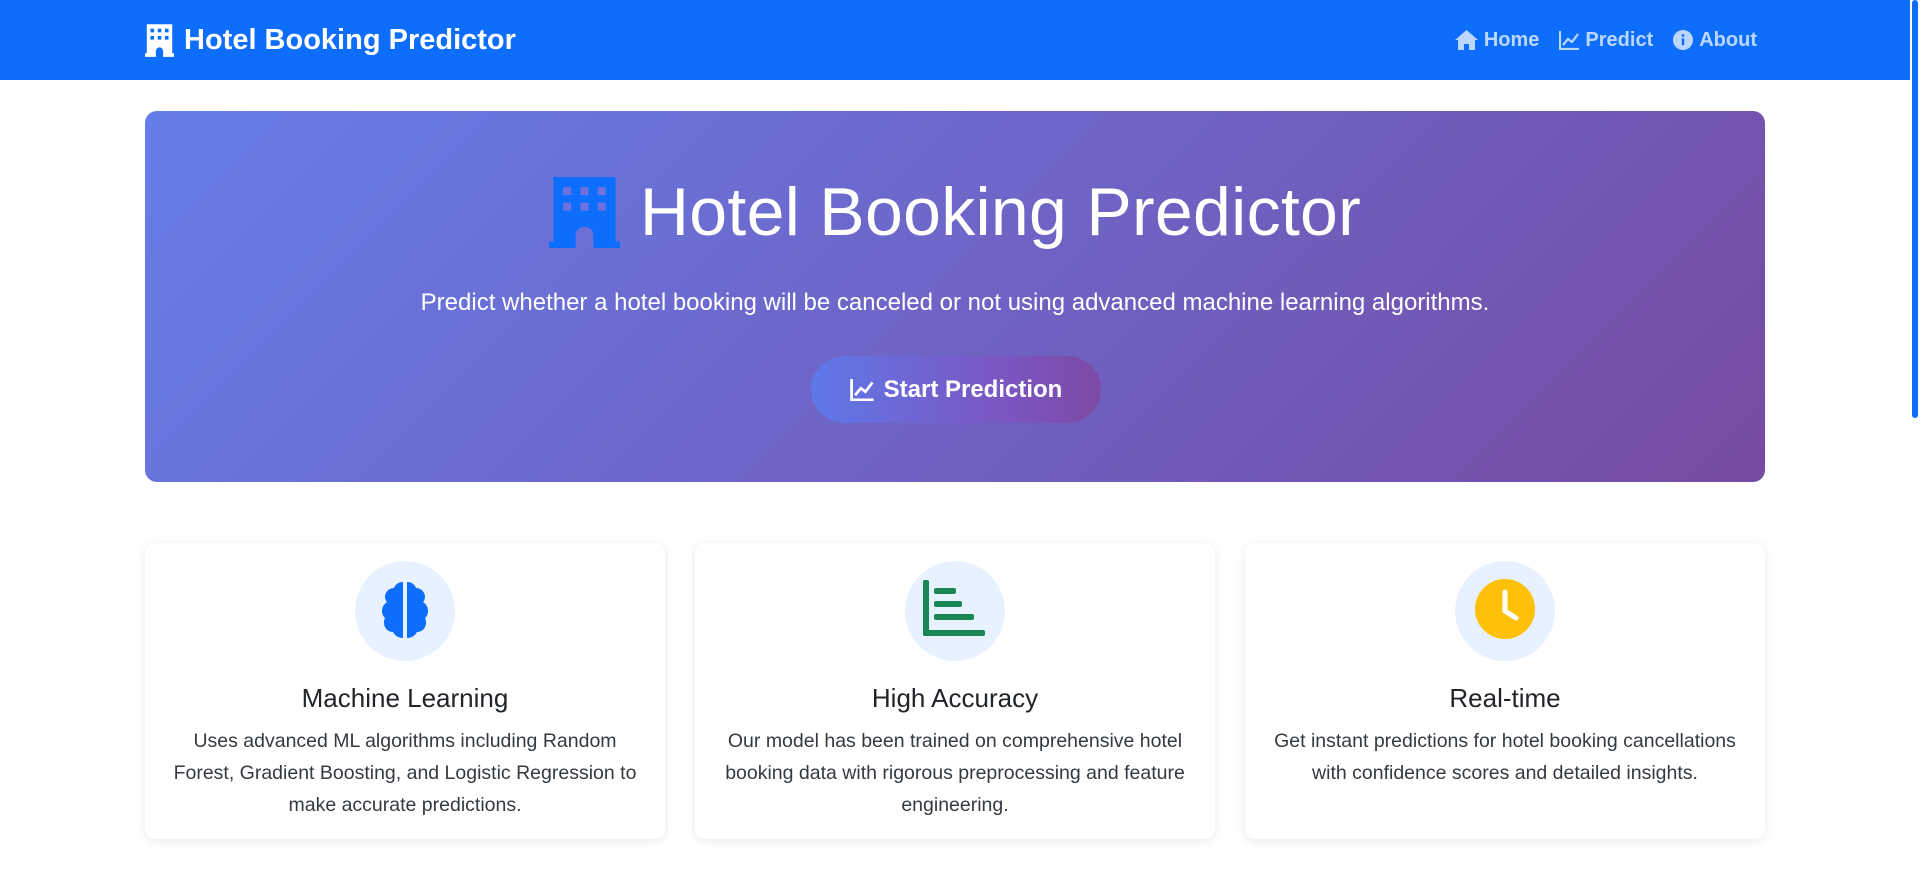 This screenshot has width=1920, height=875. What do you see at coordinates (1683, 40) in the screenshot?
I see `info-circle-icon` at bounding box center [1683, 40].